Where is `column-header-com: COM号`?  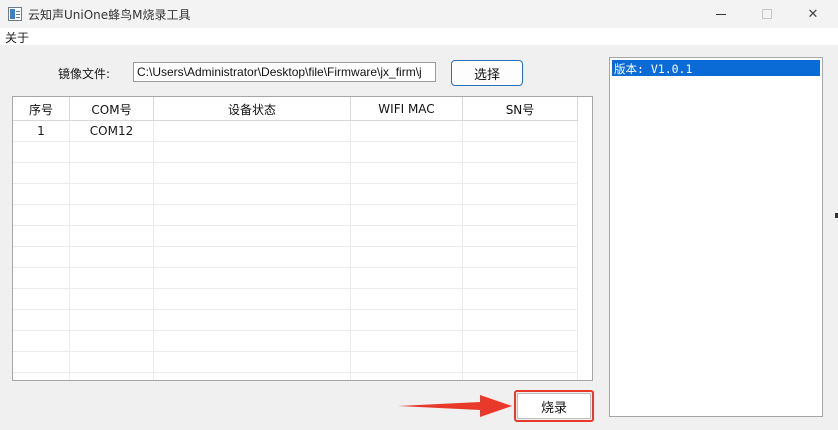 column-header-com: COM号 is located at coordinates (112, 109).